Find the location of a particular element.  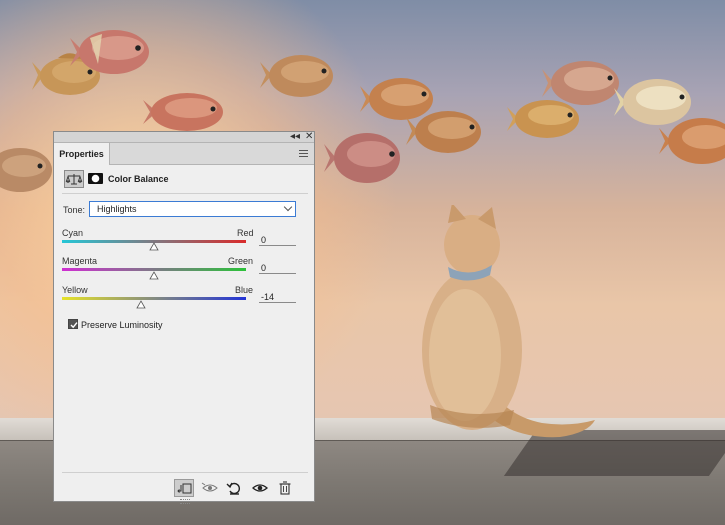

preserve-luminosity-label: Preserve Luminosity is located at coordinates (122, 325).